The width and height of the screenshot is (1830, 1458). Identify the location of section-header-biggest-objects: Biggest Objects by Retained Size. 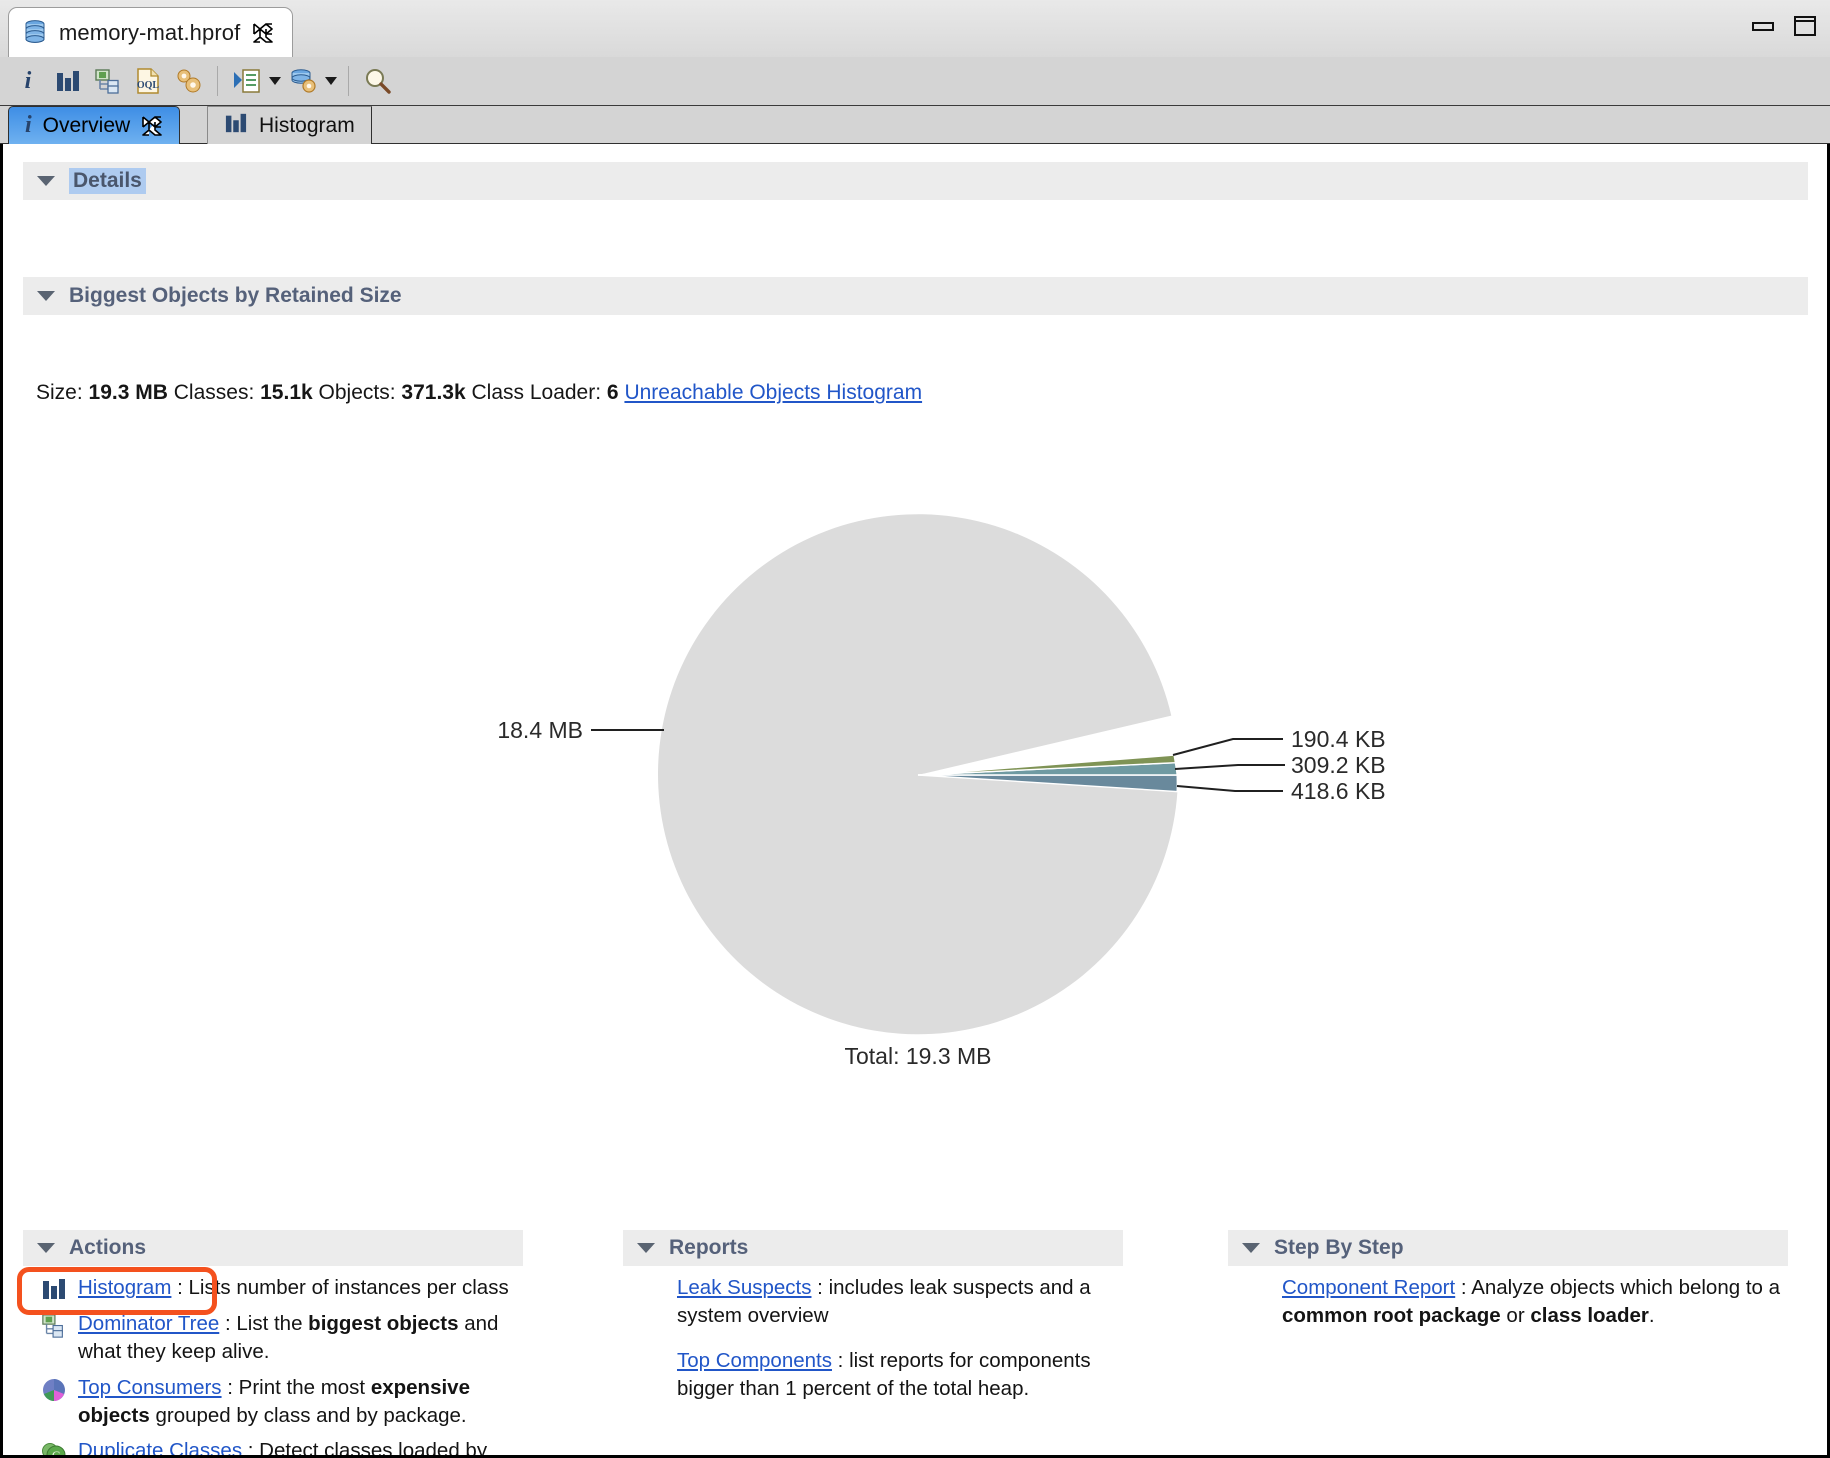
(915, 296).